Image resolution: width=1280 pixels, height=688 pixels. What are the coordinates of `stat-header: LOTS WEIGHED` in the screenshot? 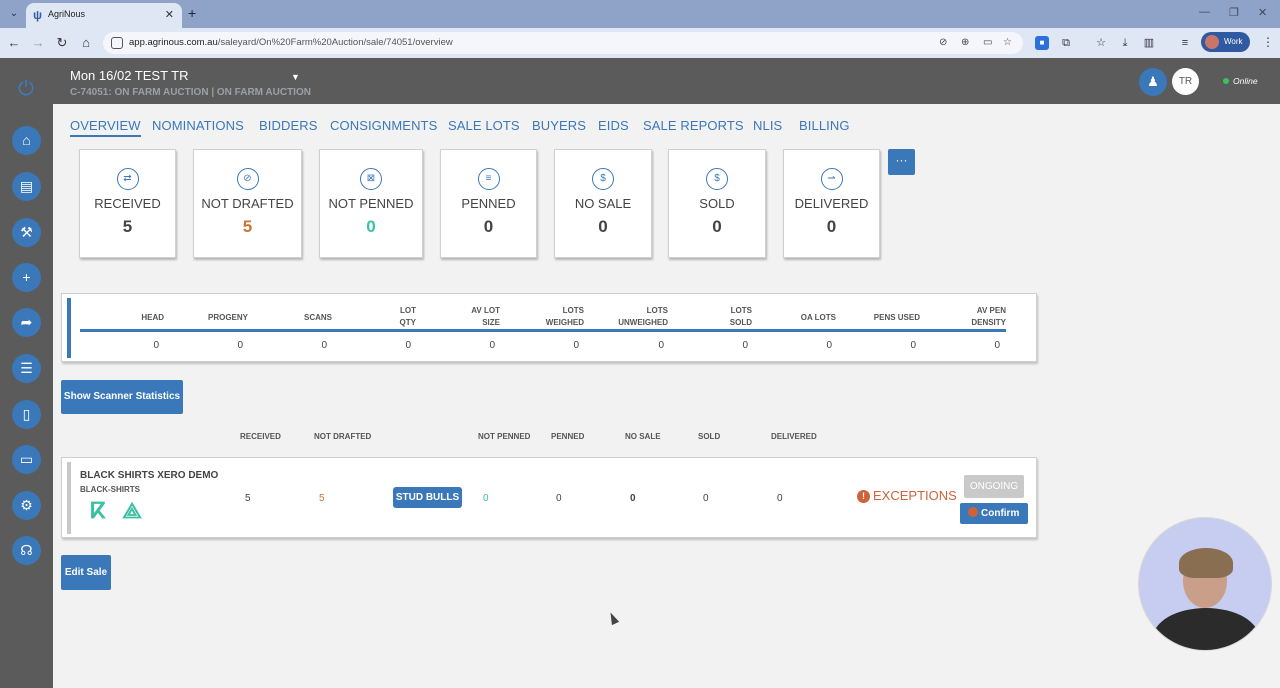 It's located at (564, 316).